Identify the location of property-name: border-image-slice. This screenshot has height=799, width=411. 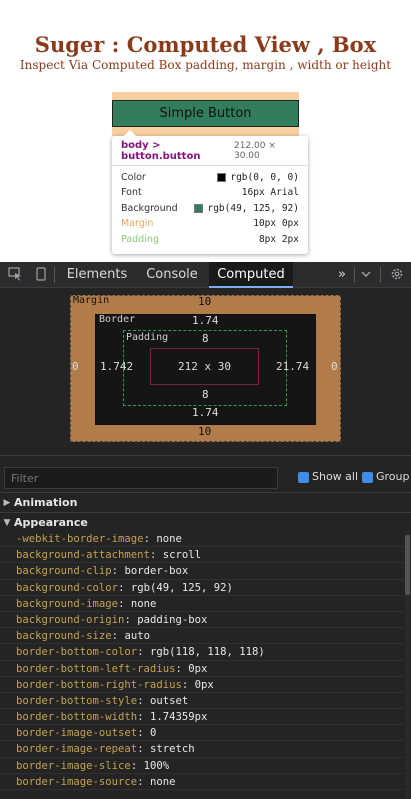
(73, 765).